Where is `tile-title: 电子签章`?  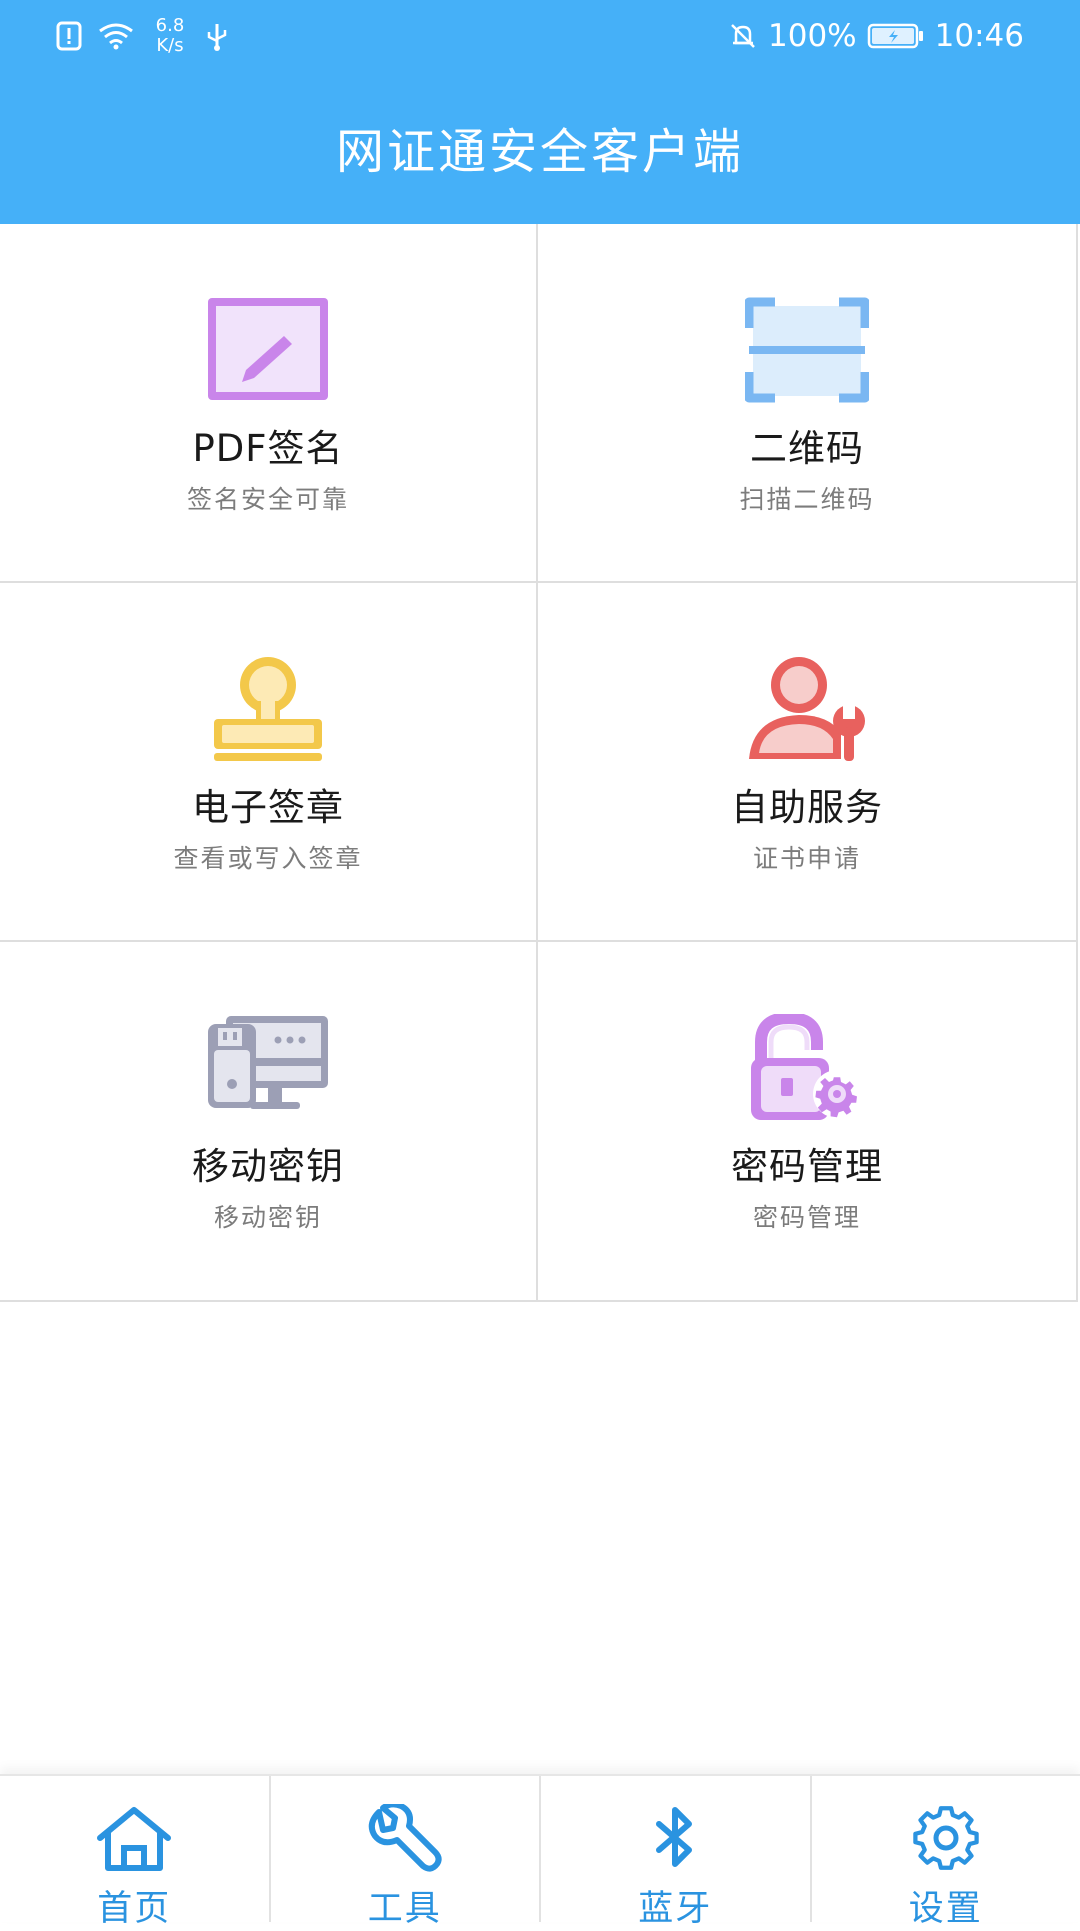 tile-title: 电子签章 is located at coordinates (268, 804).